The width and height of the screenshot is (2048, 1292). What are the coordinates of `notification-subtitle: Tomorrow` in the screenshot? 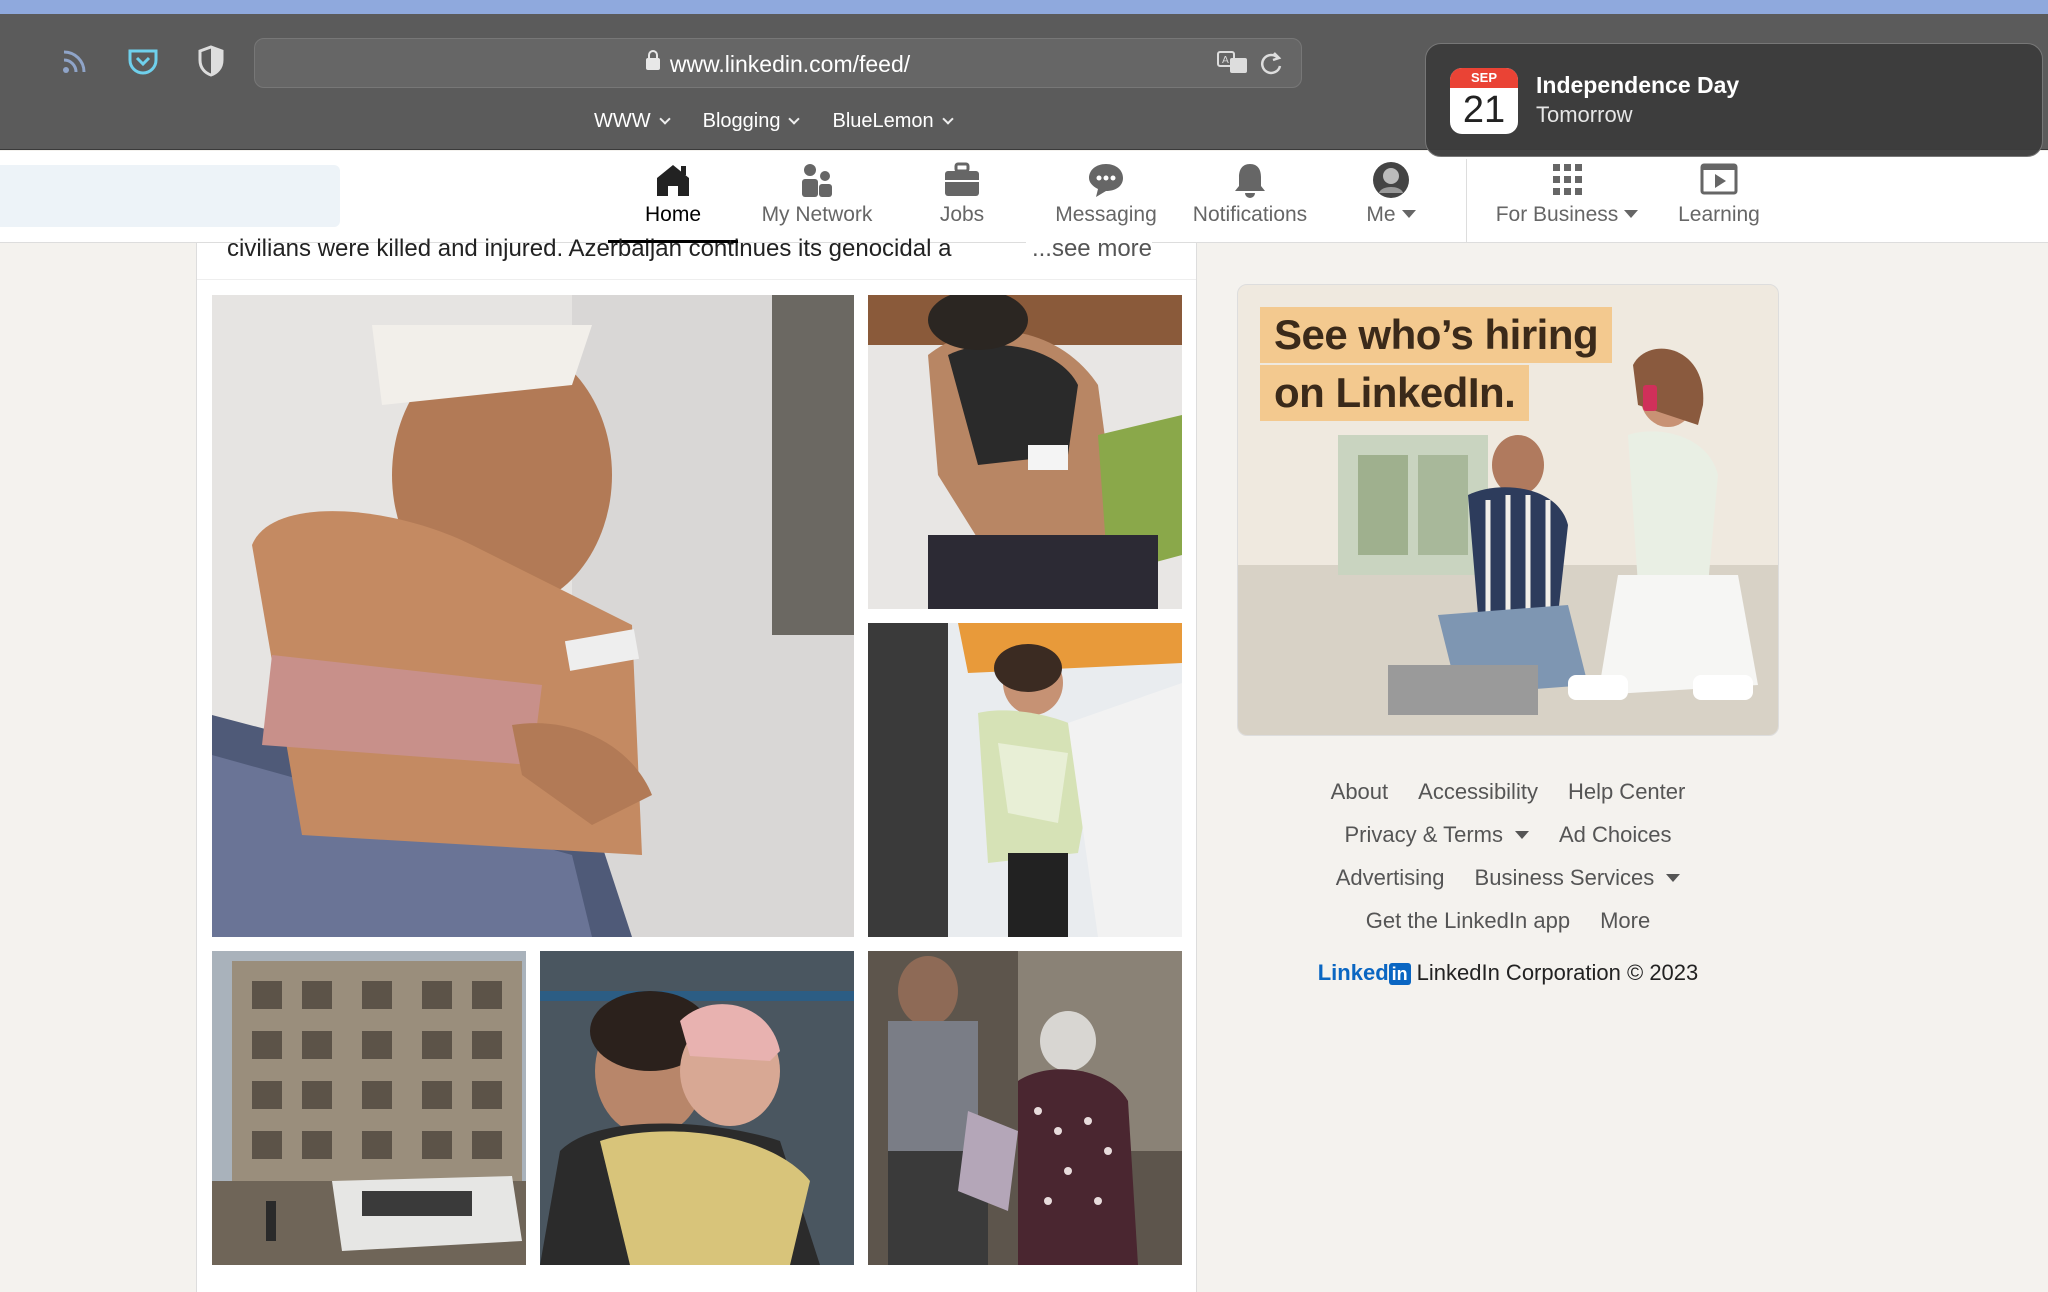 It's located at (1584, 114).